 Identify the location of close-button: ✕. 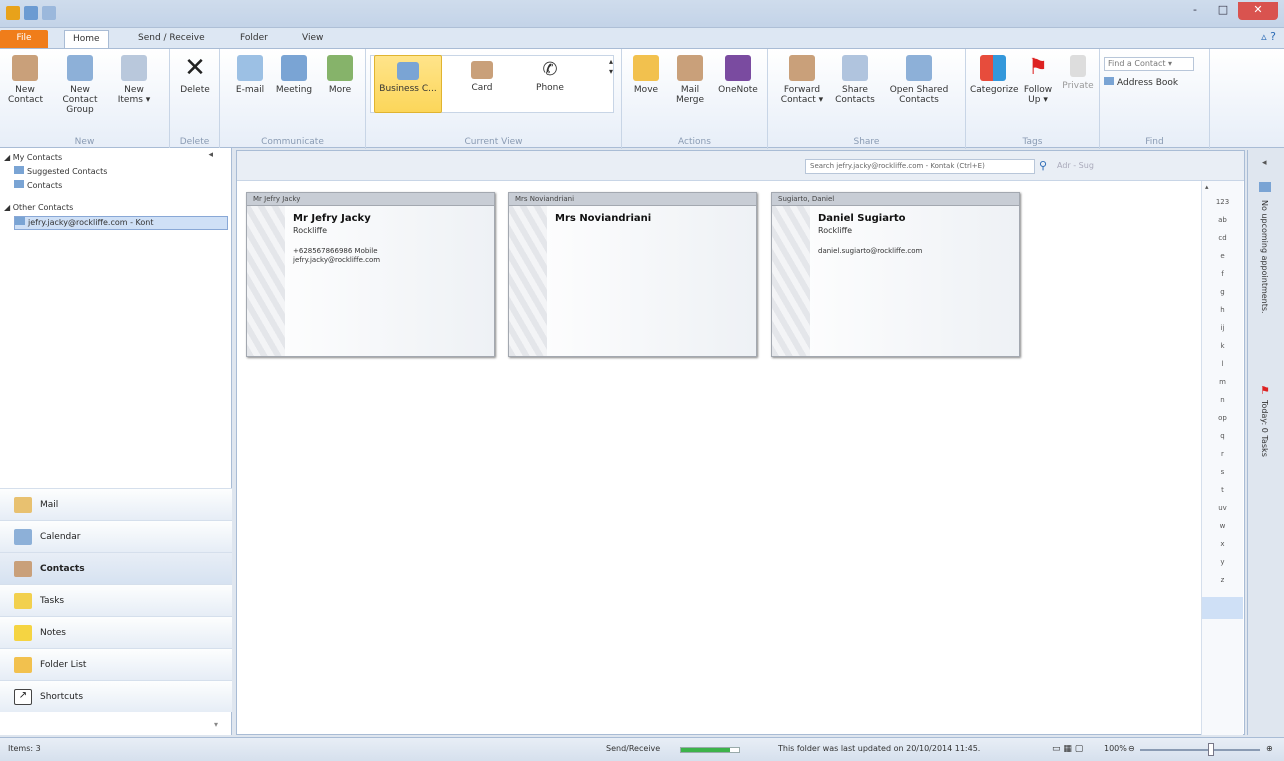
(1258, 11).